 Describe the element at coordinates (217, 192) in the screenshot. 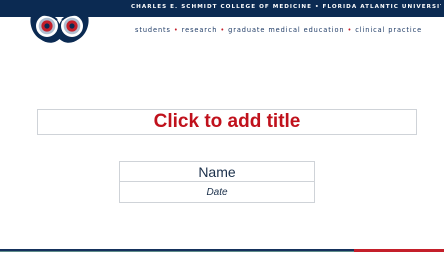

I see `date-text: Date` at that location.